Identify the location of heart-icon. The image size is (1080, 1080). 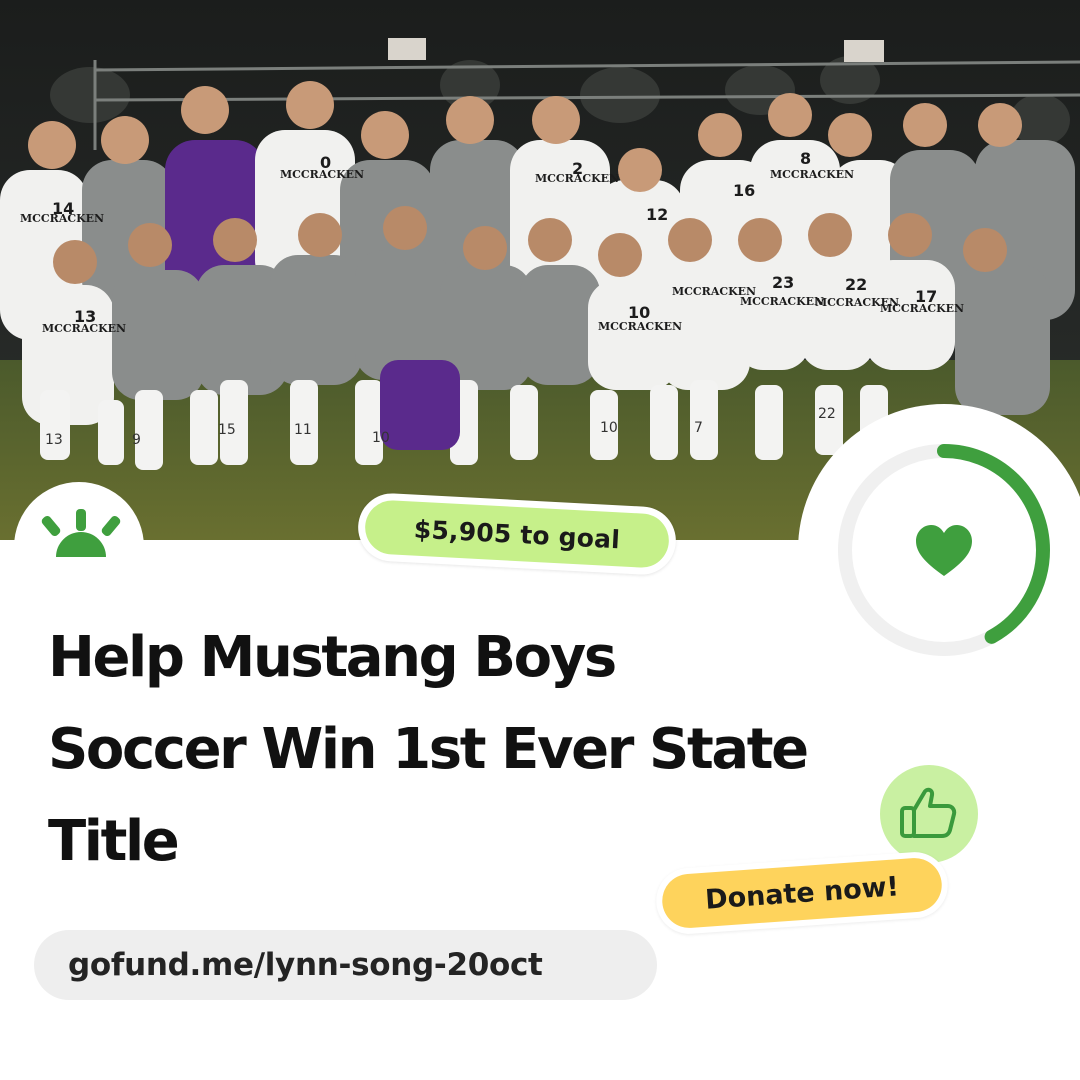
(944, 550).